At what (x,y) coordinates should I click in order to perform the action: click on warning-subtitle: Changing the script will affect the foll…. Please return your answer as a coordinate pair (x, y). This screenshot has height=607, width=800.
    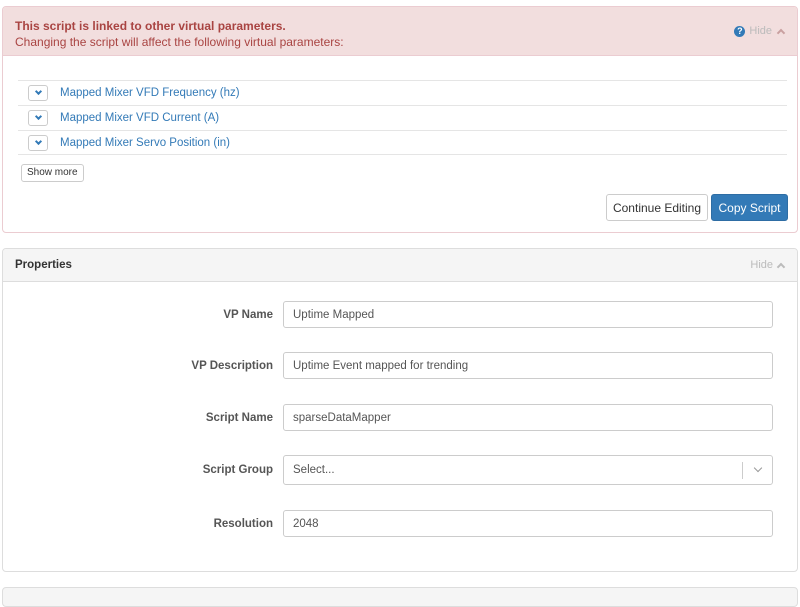
    Looking at the image, I should click on (179, 42).